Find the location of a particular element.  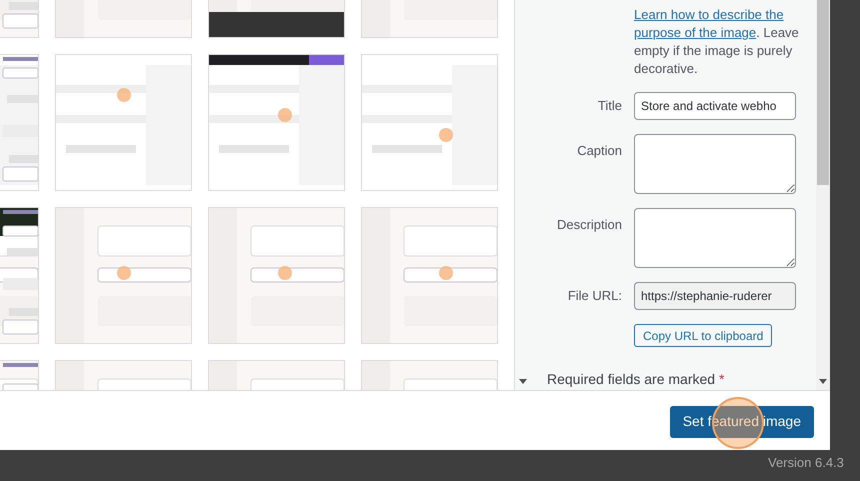

field-label: Title is located at coordinates (609, 106).